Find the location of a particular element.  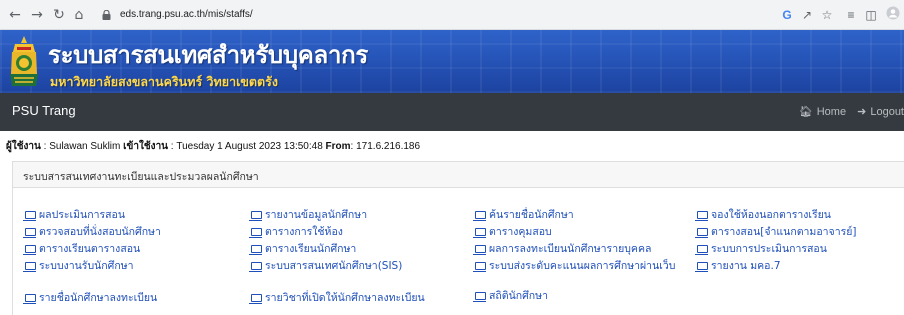

user-label: ผู้ใช้งาน is located at coordinates (23, 146).